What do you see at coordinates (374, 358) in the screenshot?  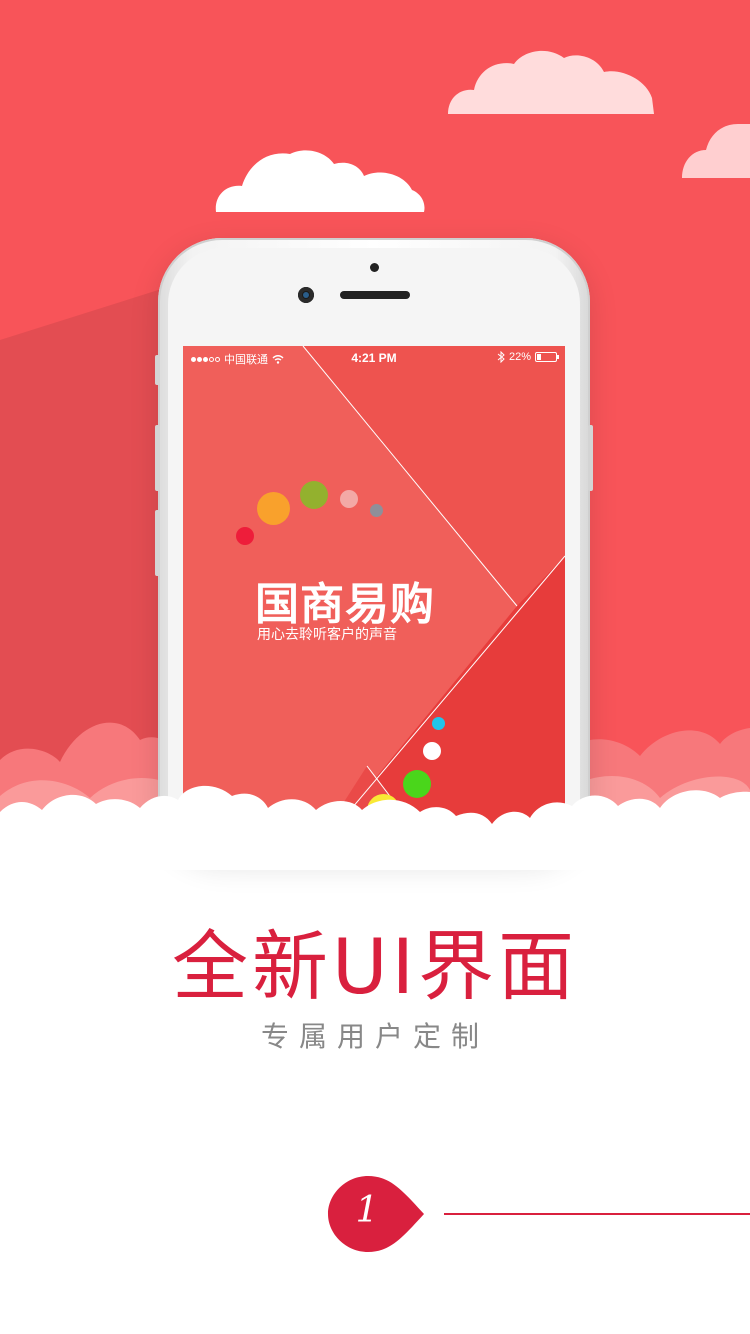 I see `status-bar: 中国联通 4:21 PM 22%` at bounding box center [374, 358].